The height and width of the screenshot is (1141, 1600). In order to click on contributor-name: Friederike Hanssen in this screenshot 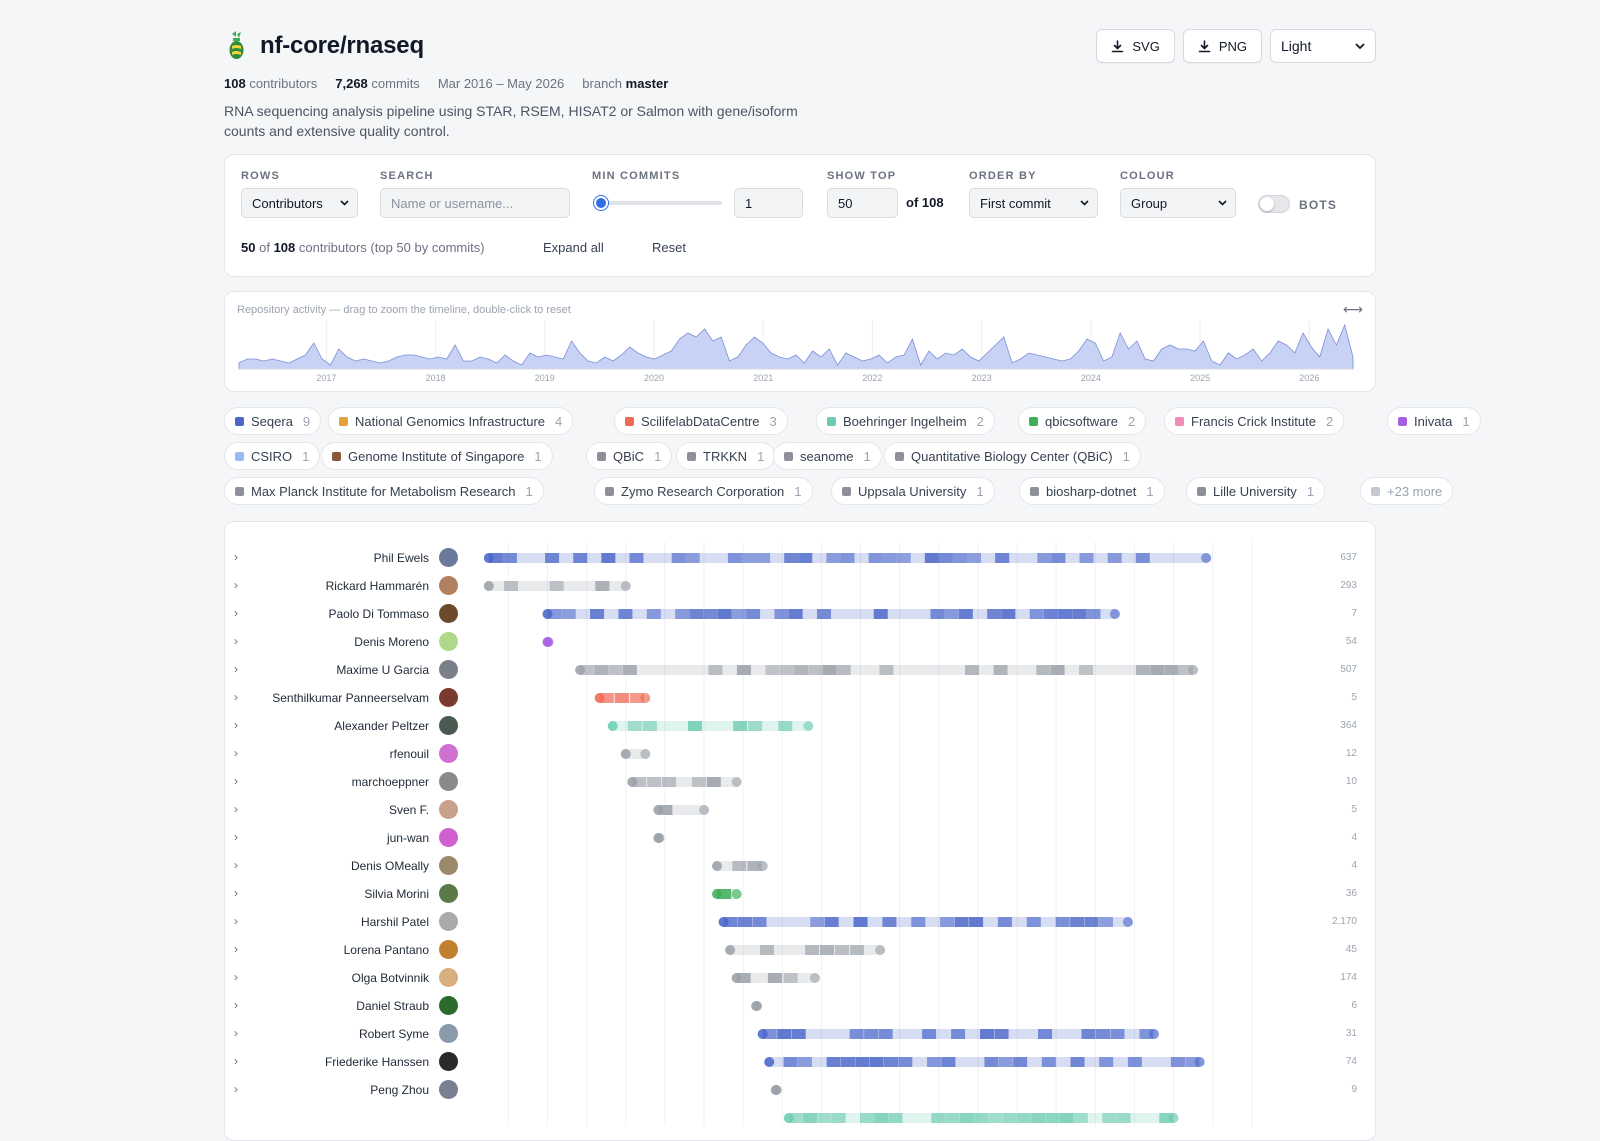, I will do `click(377, 1062)`.